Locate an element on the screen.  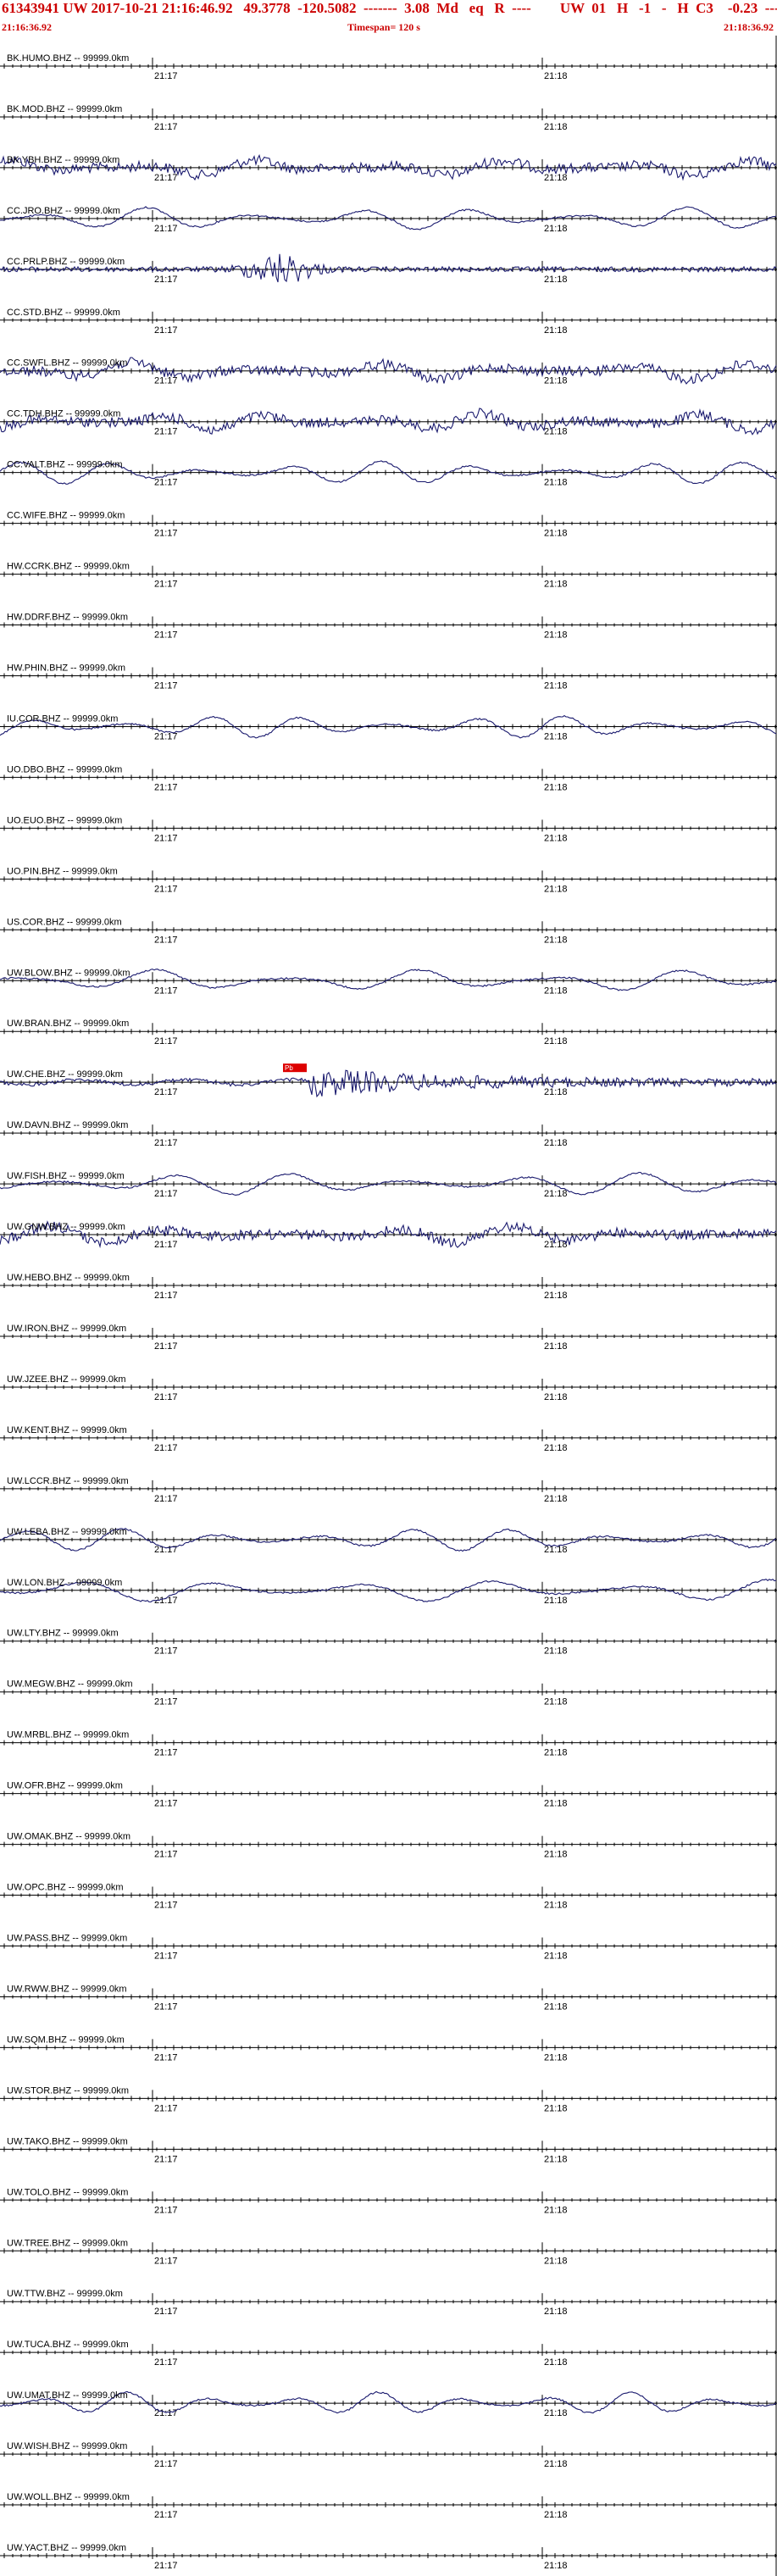
channel-label: CC.STD.BHZ -- 99999.0km is located at coordinates (63, 313).